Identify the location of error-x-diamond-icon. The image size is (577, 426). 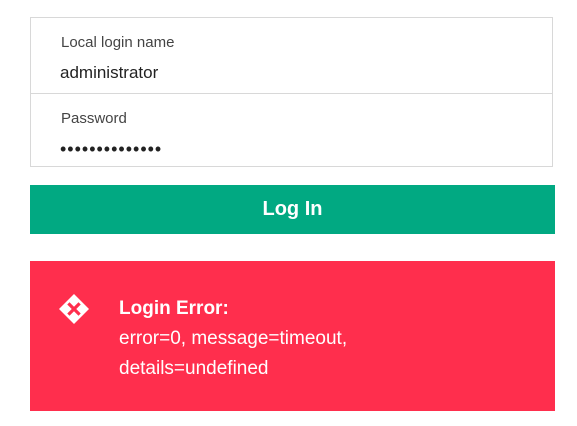
(74, 309).